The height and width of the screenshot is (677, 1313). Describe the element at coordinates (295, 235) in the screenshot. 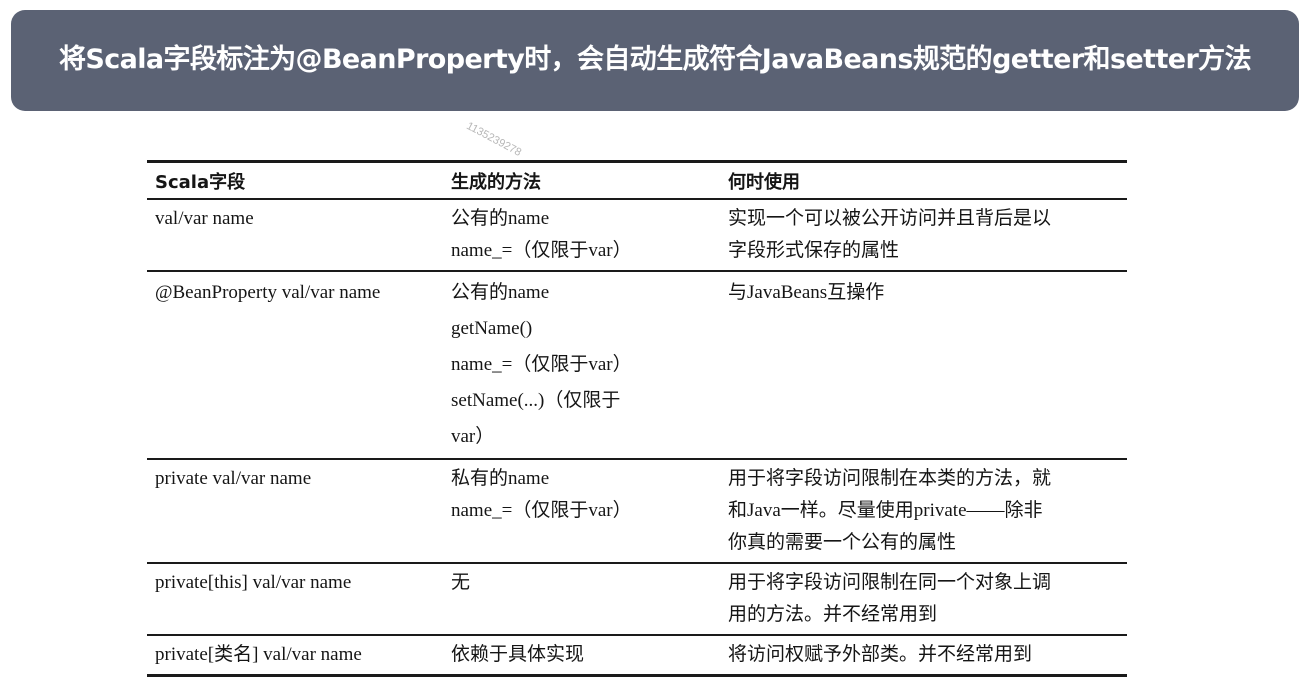

I see `field-cell: val/var name` at that location.